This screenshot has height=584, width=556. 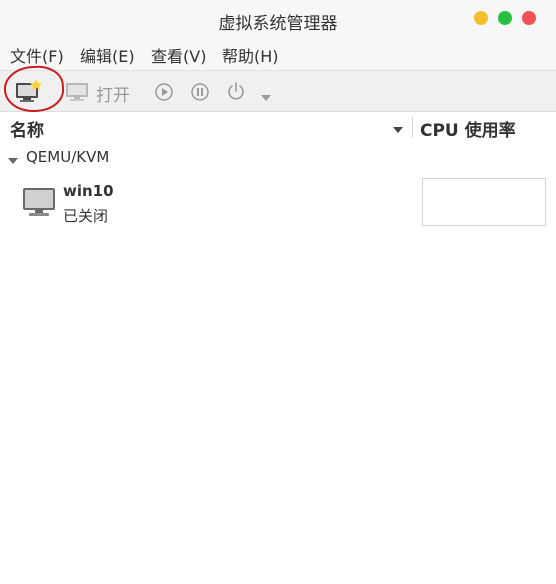 I want to click on expander-arrow, so click(x=13, y=159).